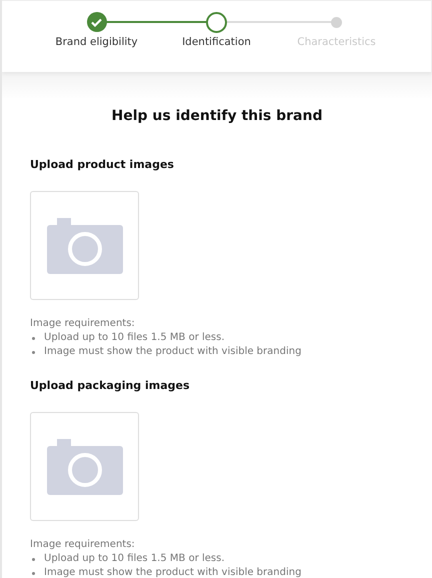 Image resolution: width=432 pixels, height=578 pixels. I want to click on section-heading: Upload packaging images, so click(110, 385).